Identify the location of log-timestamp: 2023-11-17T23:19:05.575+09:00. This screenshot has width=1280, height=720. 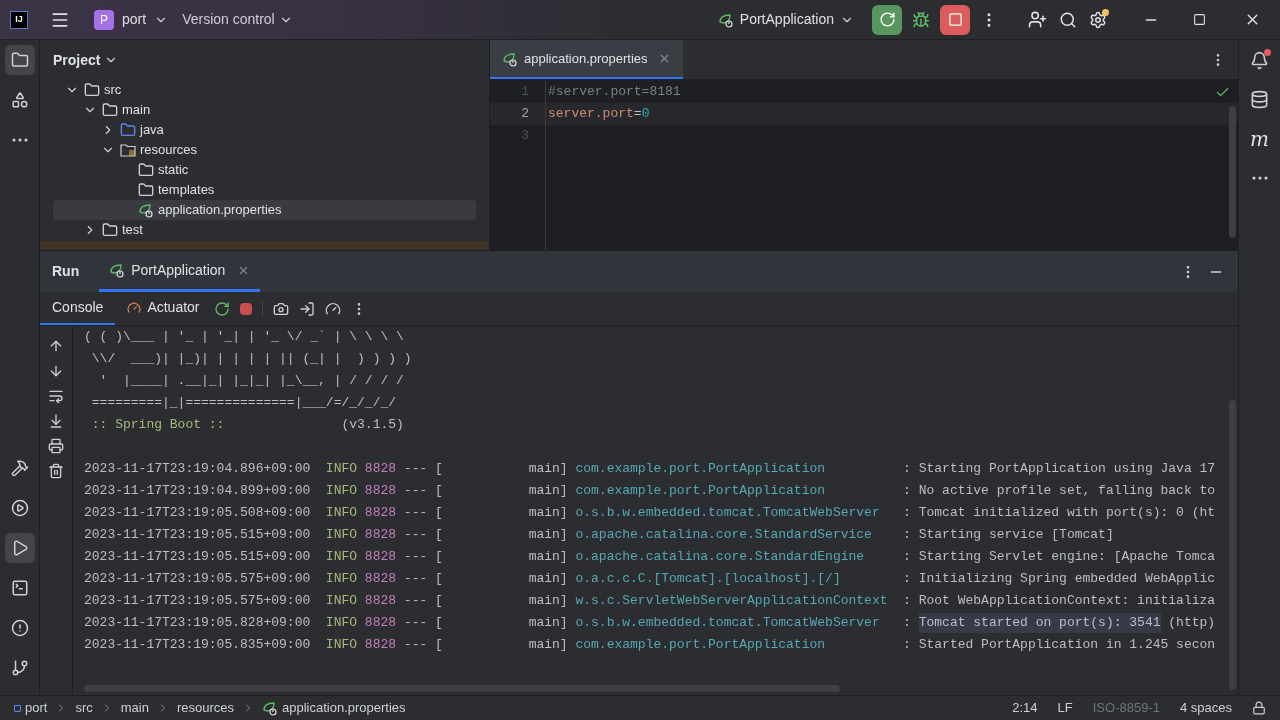
(198, 579).